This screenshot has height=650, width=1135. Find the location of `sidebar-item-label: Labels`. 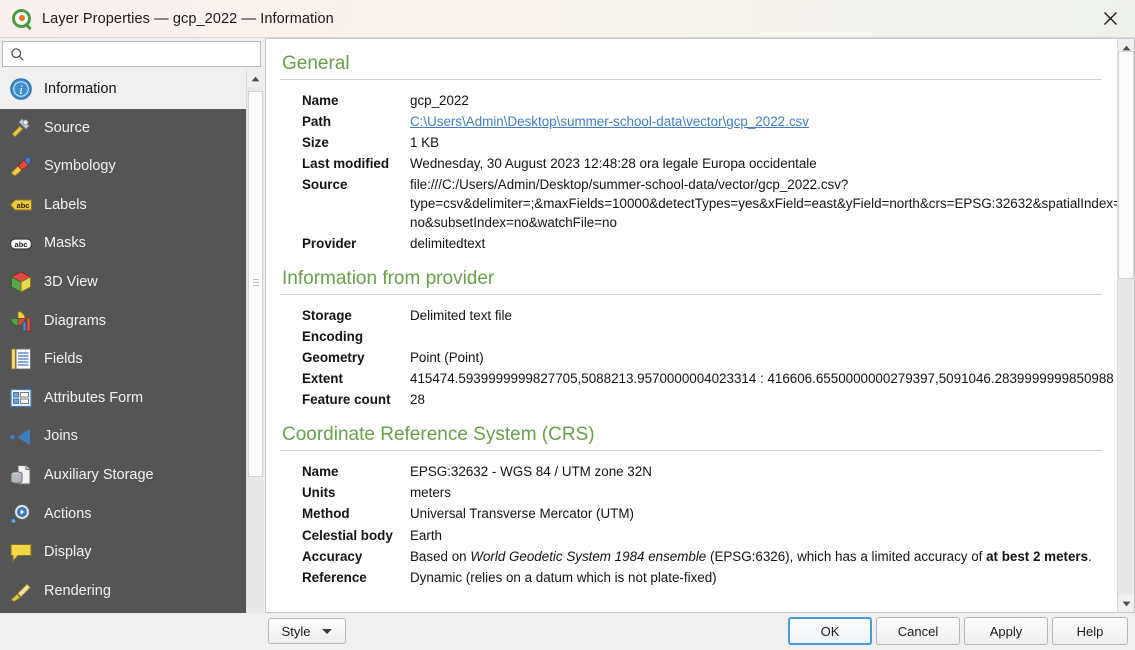

sidebar-item-label: Labels is located at coordinates (65, 204).